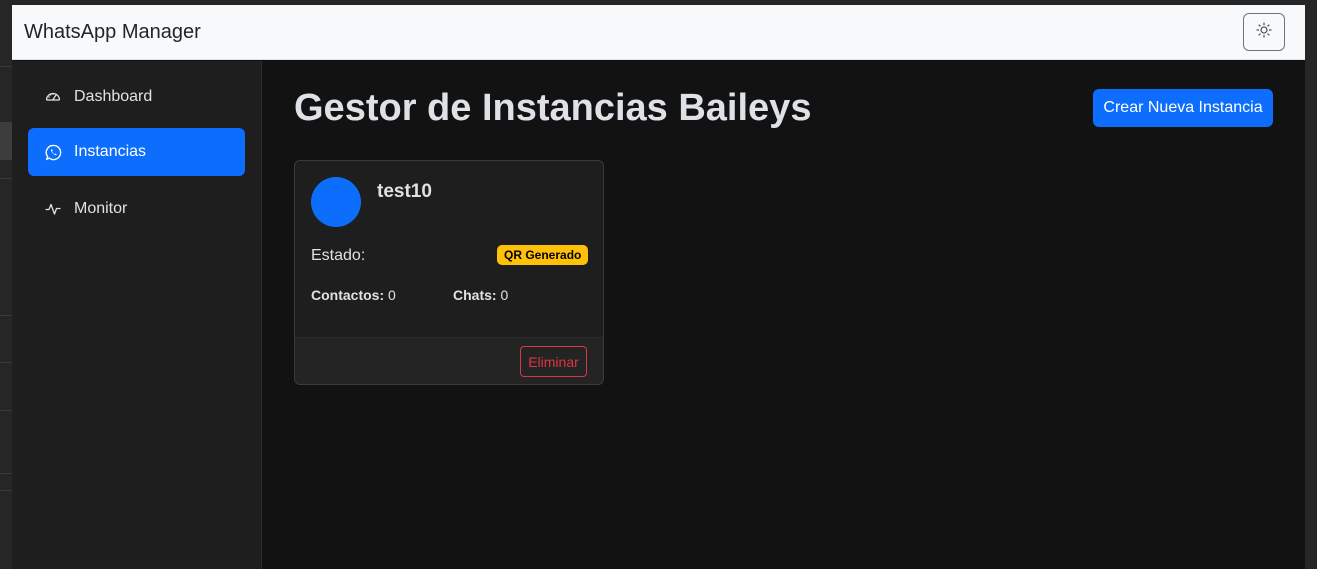 This screenshot has width=1317, height=569. I want to click on theme-toggle-button, so click(1264, 32).